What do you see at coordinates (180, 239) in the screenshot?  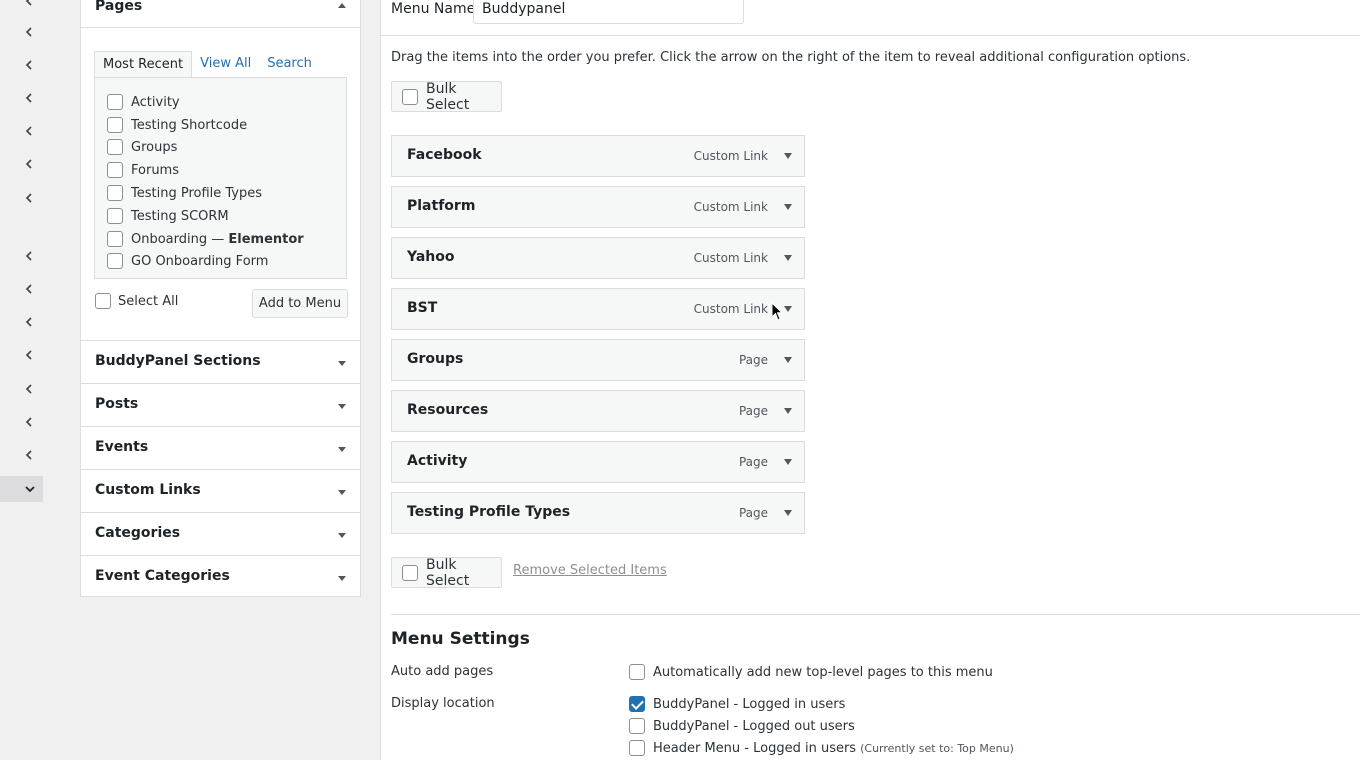 I see `page-label-text: Onboarding —` at bounding box center [180, 239].